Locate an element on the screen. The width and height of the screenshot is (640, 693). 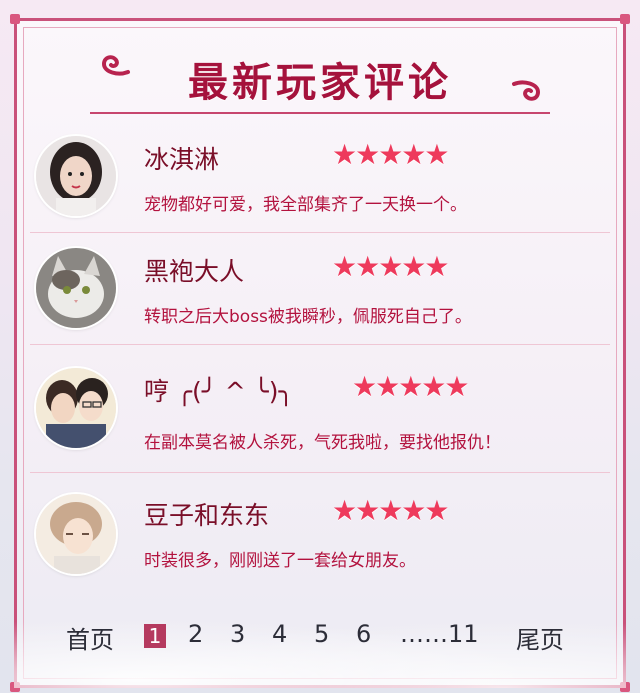
page-link: 4 is located at coordinates (279, 634).